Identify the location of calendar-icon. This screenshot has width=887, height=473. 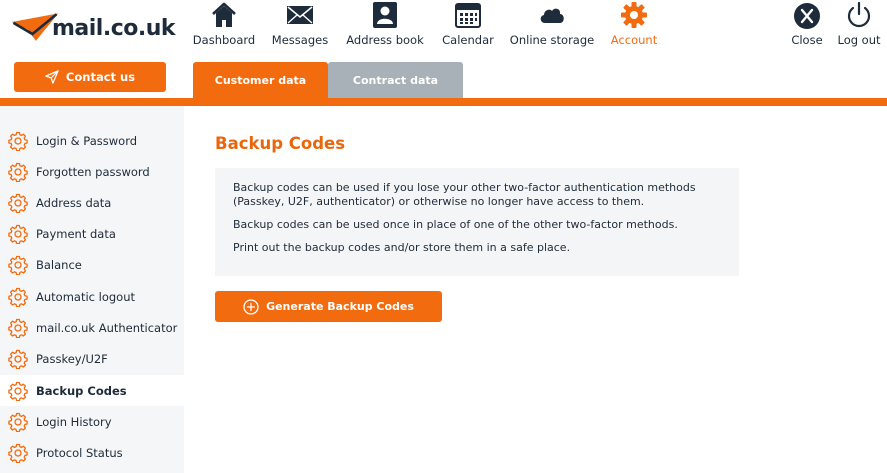
(468, 15).